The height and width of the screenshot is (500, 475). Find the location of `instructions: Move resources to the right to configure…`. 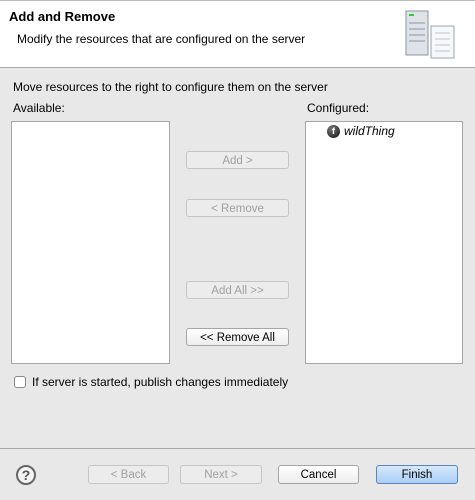

instructions: Move resources to the right to configure… is located at coordinates (170, 87).